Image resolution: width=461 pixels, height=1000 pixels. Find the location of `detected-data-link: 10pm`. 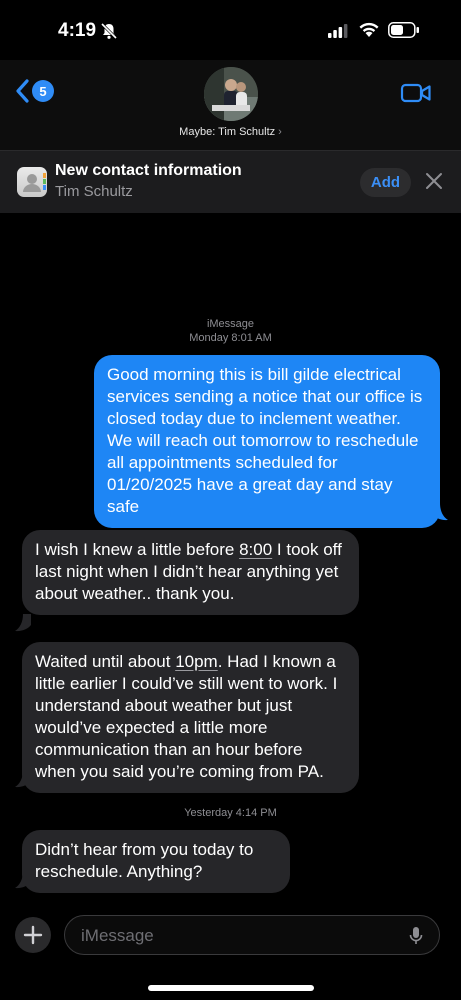

detected-data-link: 10pm is located at coordinates (196, 661).